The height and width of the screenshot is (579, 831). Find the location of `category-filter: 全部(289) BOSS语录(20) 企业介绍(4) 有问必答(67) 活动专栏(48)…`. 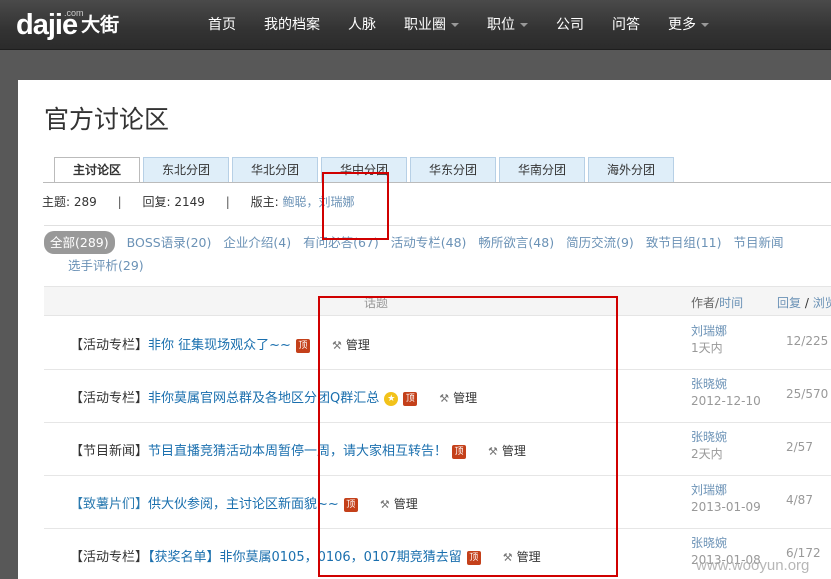

category-filter: 全部(289) BOSS语录(20) 企业介绍(4) 有问必答(67) 活动专栏(48)… is located at coordinates (437, 255).